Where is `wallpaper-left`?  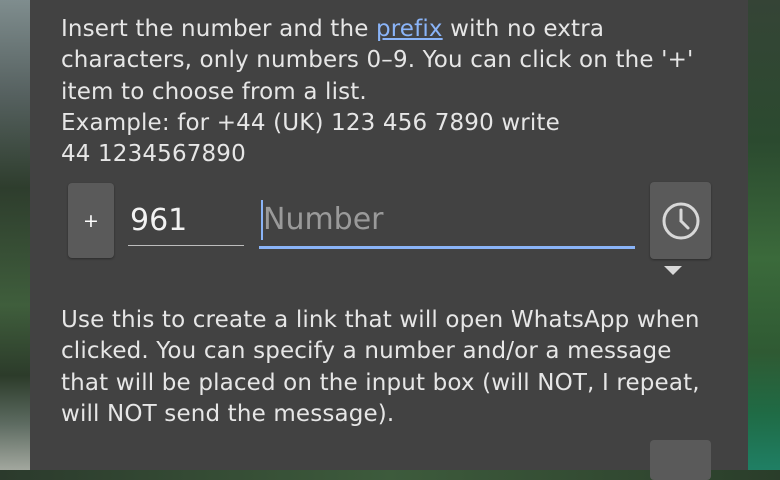
wallpaper-left is located at coordinates (15, 235).